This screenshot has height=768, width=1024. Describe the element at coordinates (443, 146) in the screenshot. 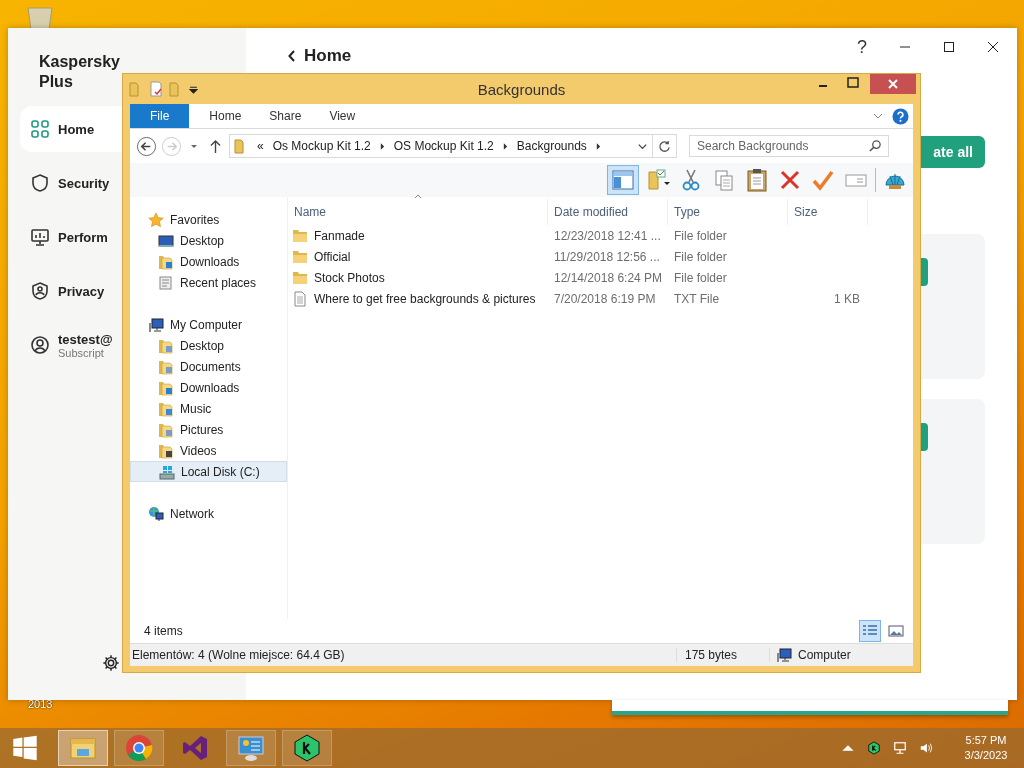

I see `breadcrumb: OS Mockup Kit 1.2` at that location.